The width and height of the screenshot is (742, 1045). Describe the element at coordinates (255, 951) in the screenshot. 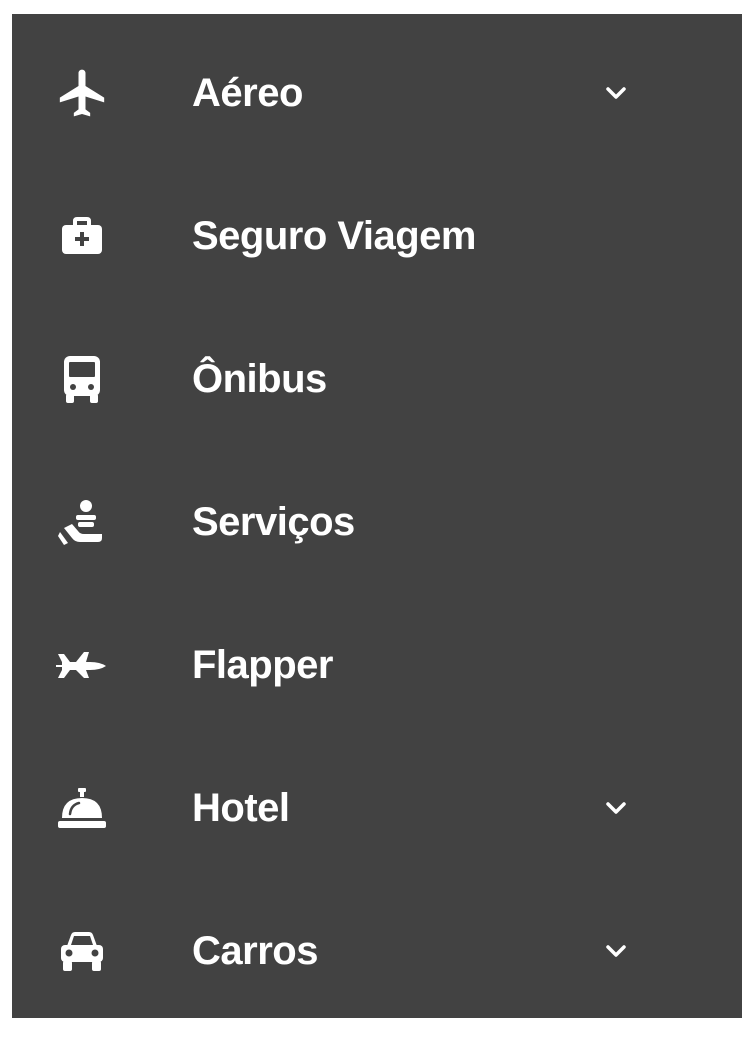

I see `menu-item-label: Carros` at that location.